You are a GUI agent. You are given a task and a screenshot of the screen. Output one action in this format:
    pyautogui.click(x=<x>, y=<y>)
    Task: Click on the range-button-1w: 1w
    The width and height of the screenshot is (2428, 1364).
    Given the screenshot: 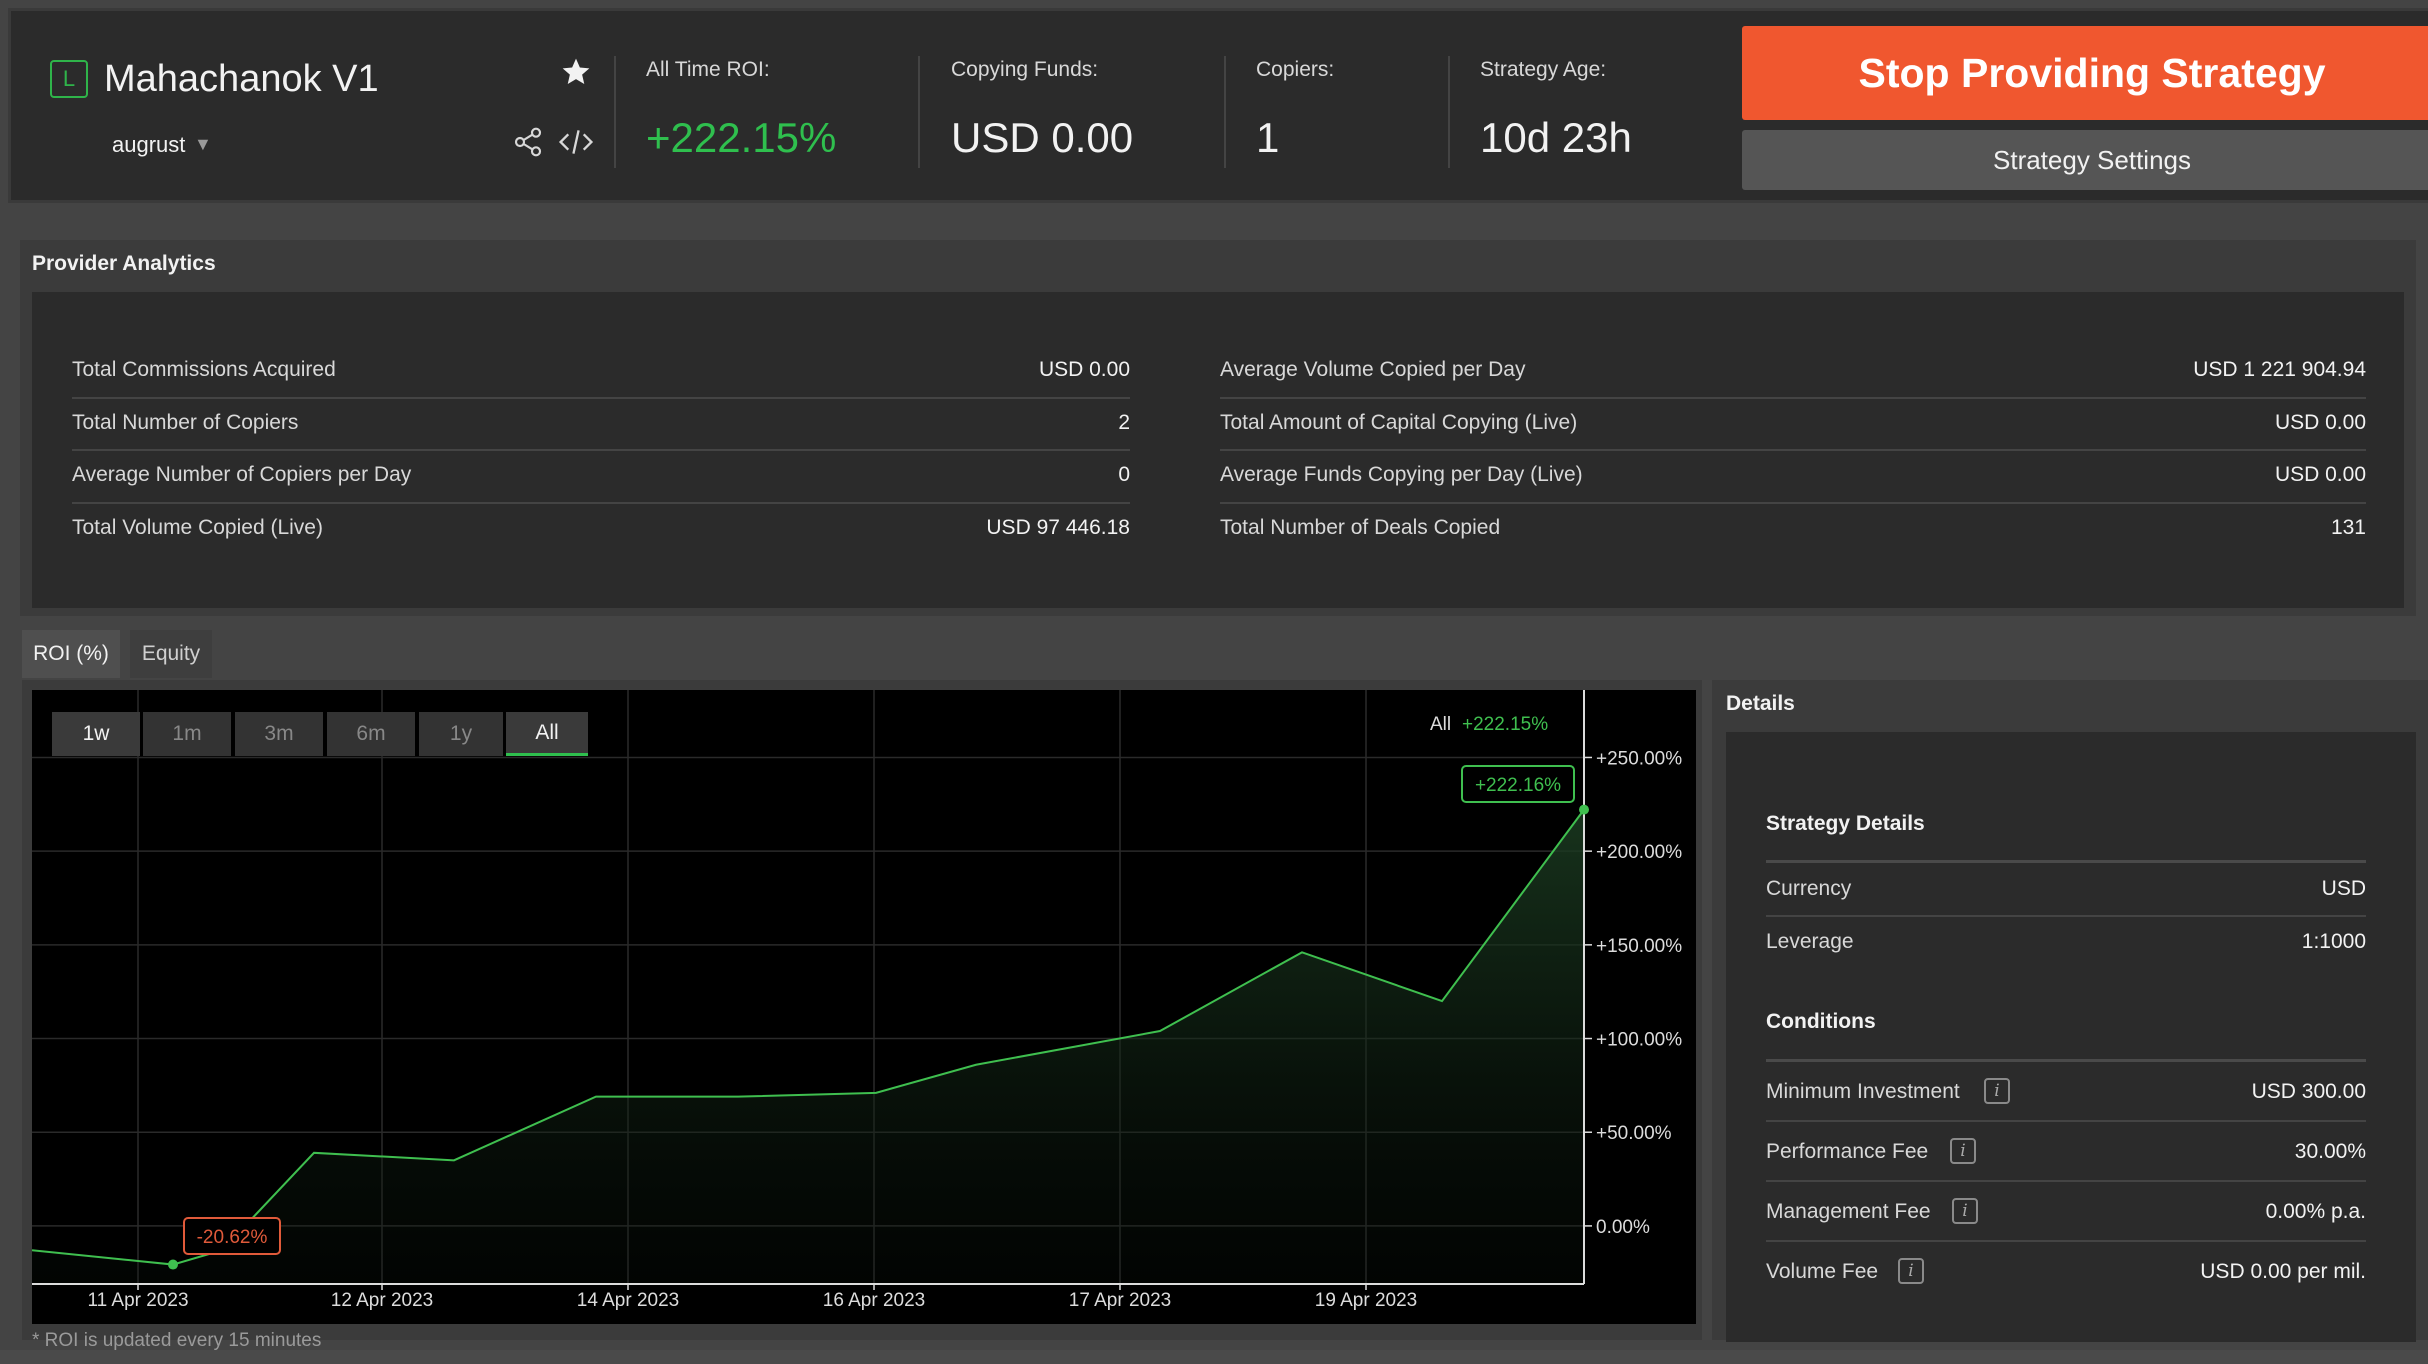 What is the action you would take?
    pyautogui.click(x=96, y=734)
    